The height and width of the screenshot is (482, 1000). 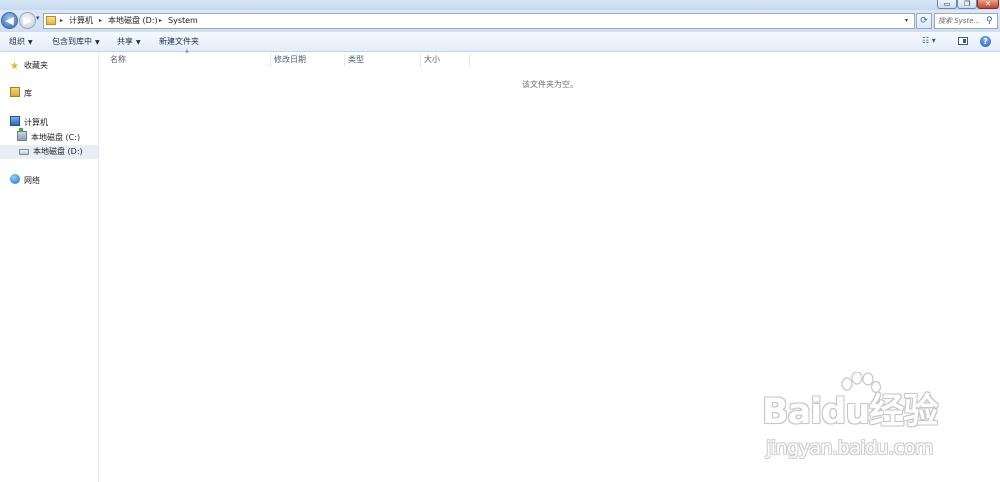 I want to click on network-icon, so click(x=15, y=179).